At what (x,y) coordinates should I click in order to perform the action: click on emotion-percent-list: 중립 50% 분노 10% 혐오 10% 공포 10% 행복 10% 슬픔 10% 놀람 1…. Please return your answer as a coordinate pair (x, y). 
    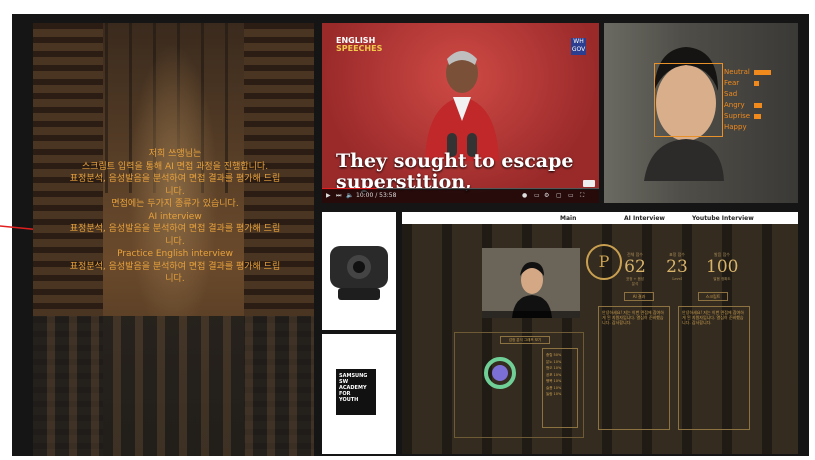
    Looking at the image, I should click on (560, 388).